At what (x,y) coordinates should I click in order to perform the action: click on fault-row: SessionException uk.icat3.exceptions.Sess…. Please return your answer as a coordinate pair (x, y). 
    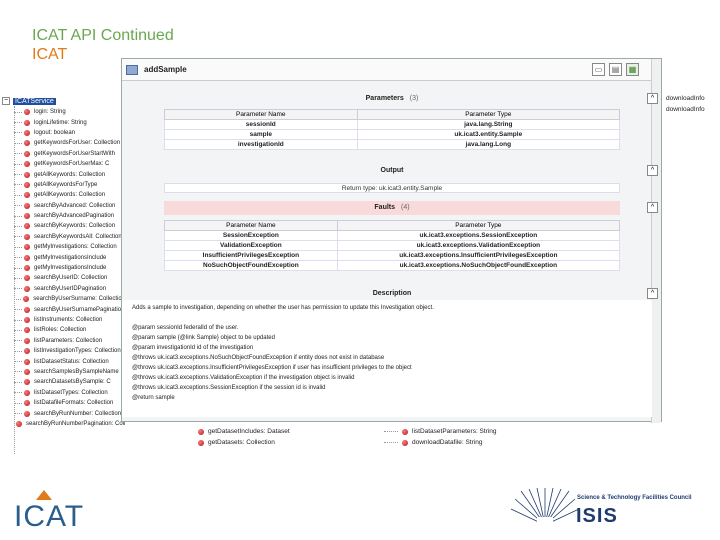
    Looking at the image, I should click on (392, 235).